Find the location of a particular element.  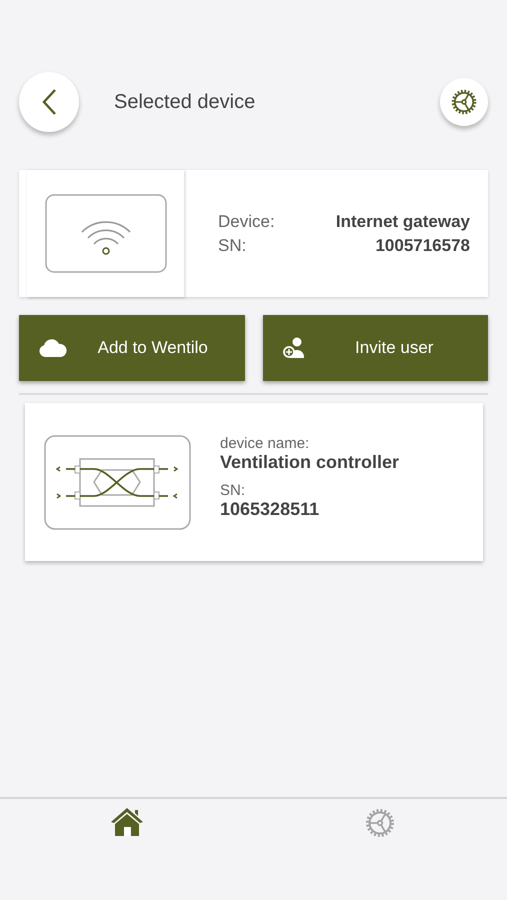

back-icon is located at coordinates (49, 102).